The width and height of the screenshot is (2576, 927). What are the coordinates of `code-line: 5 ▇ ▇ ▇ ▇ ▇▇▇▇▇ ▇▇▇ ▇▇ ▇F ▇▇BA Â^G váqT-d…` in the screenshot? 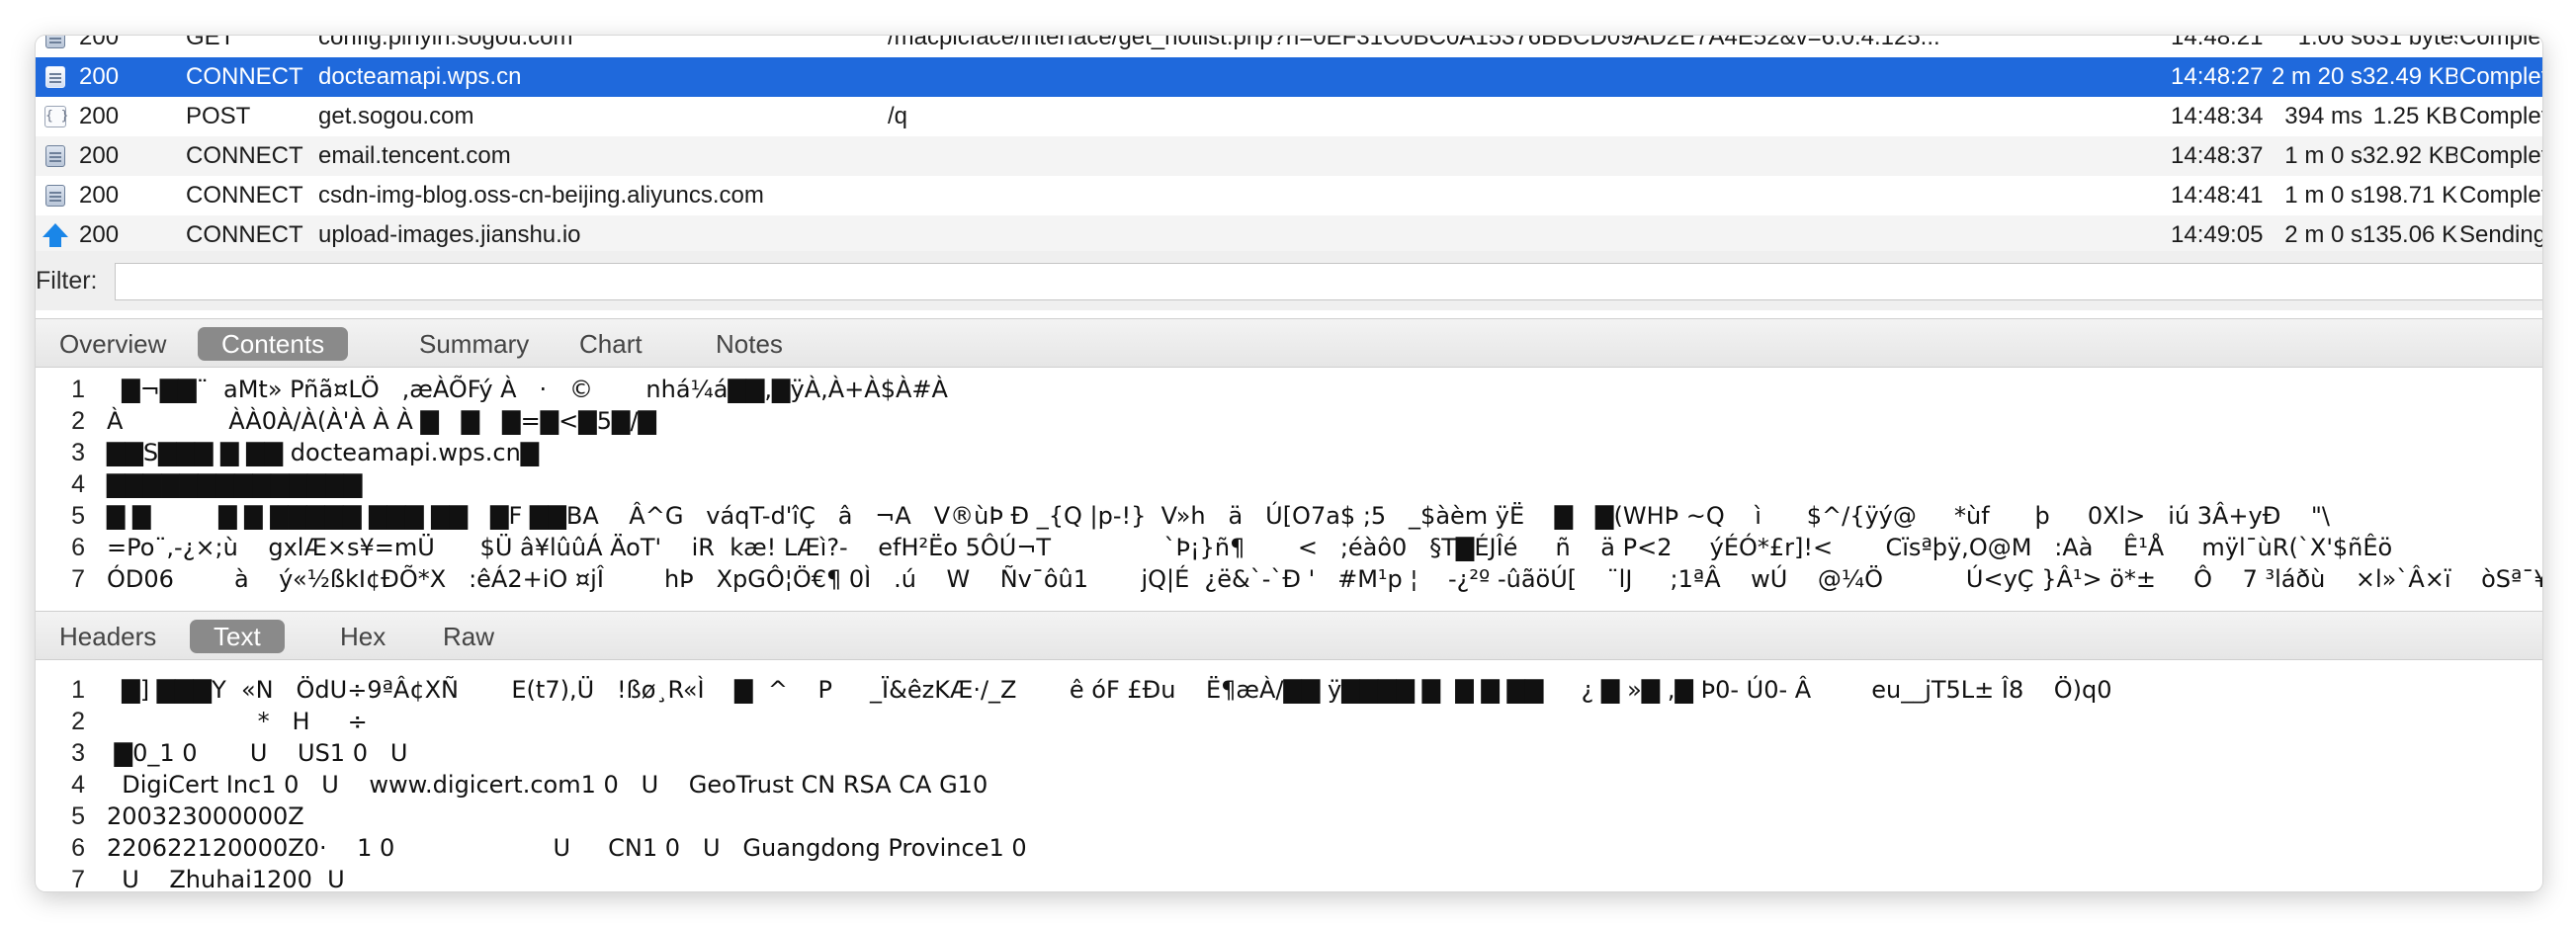 It's located at (1289, 516).